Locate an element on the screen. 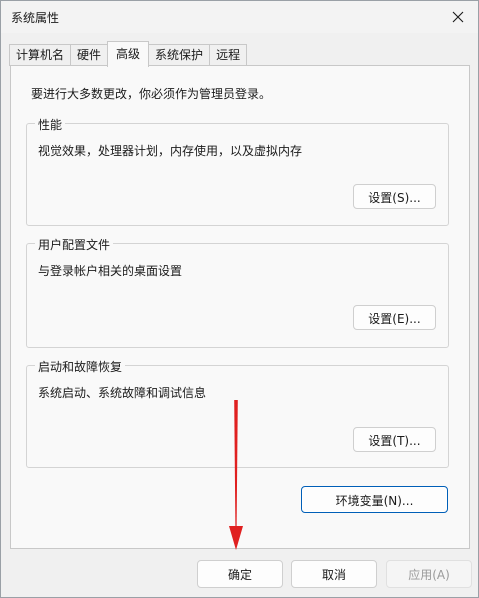 The height and width of the screenshot is (598, 479). apply-button: 应用(A) is located at coordinates (429, 574).